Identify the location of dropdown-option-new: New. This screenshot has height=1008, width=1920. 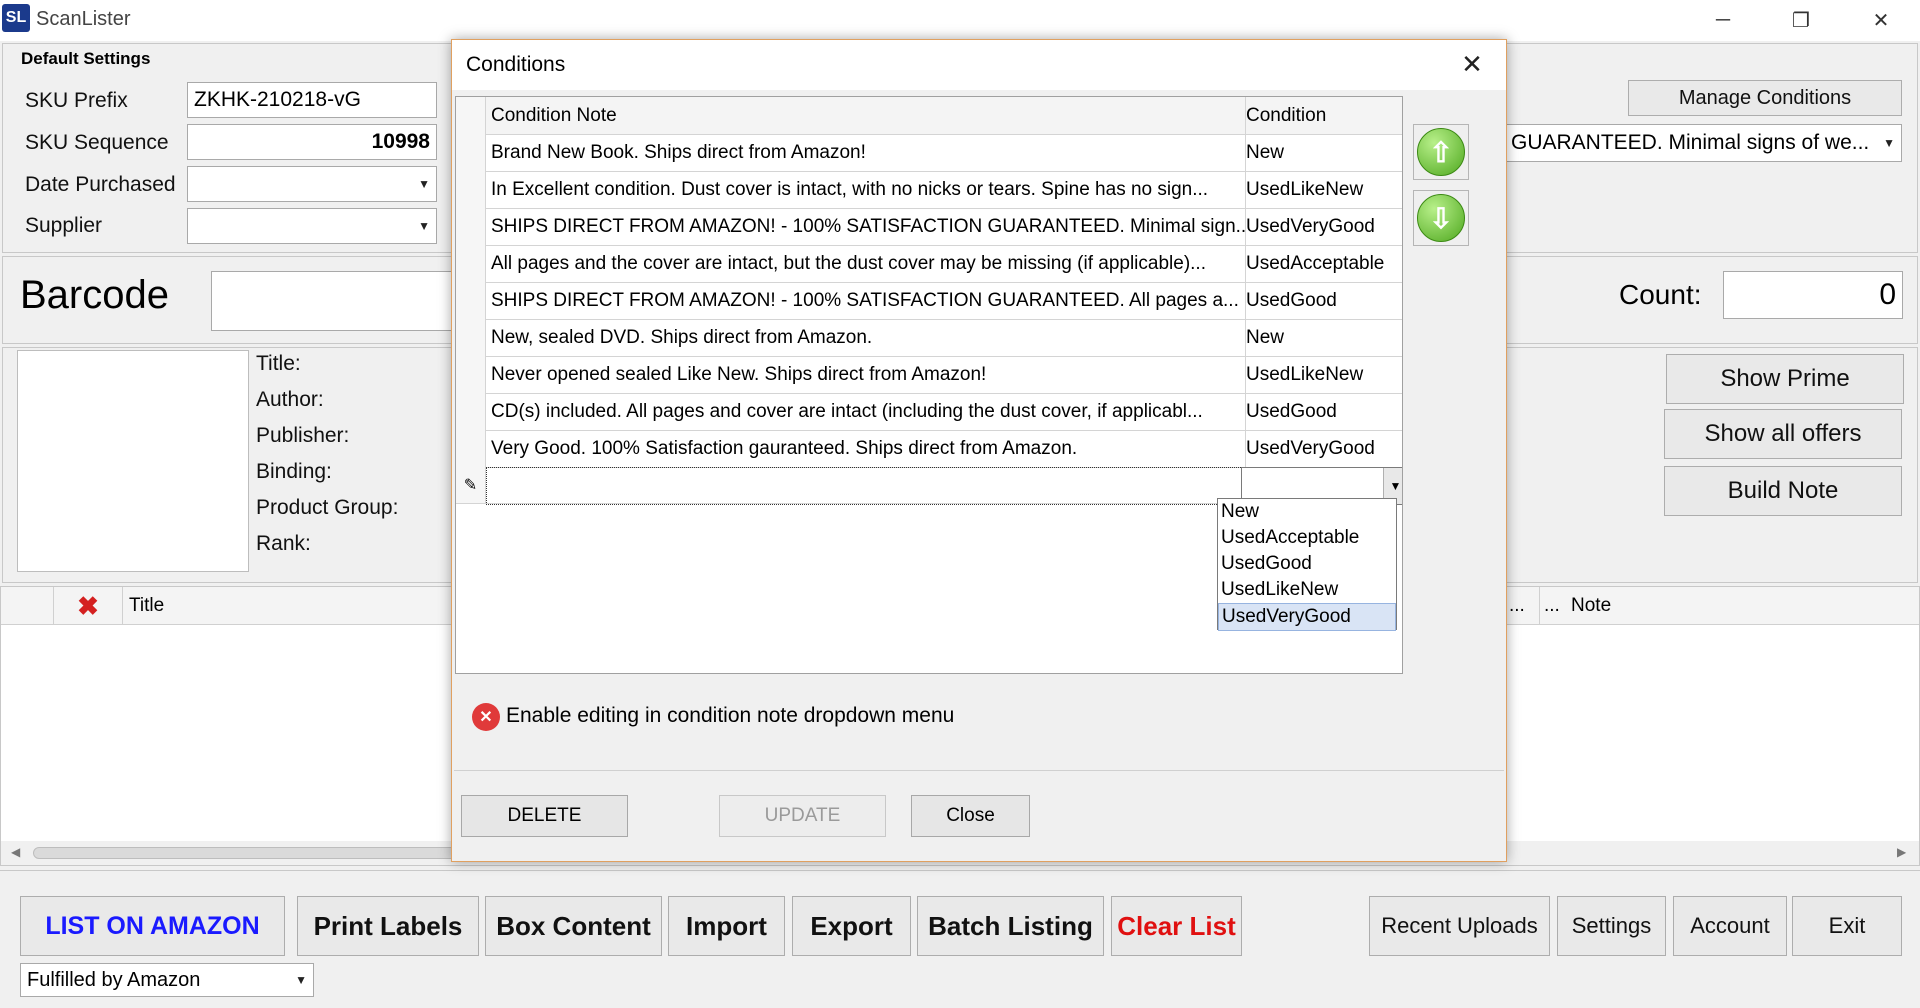
(1307, 512).